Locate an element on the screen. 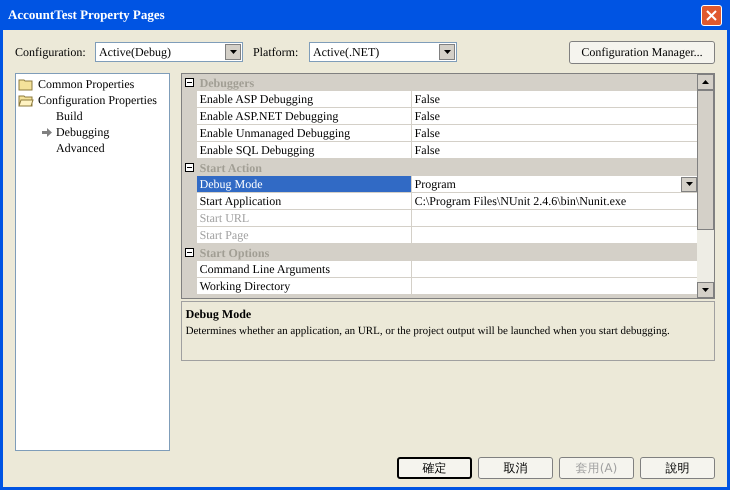 Image resolution: width=730 pixels, height=490 pixels. scroll-up-button is located at coordinates (705, 82).